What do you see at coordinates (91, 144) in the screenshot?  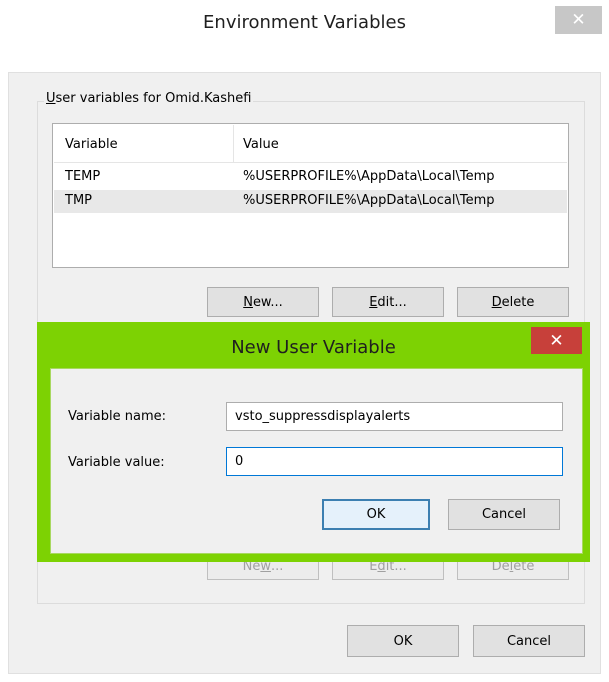 I see `column-header-variable: Variable` at bounding box center [91, 144].